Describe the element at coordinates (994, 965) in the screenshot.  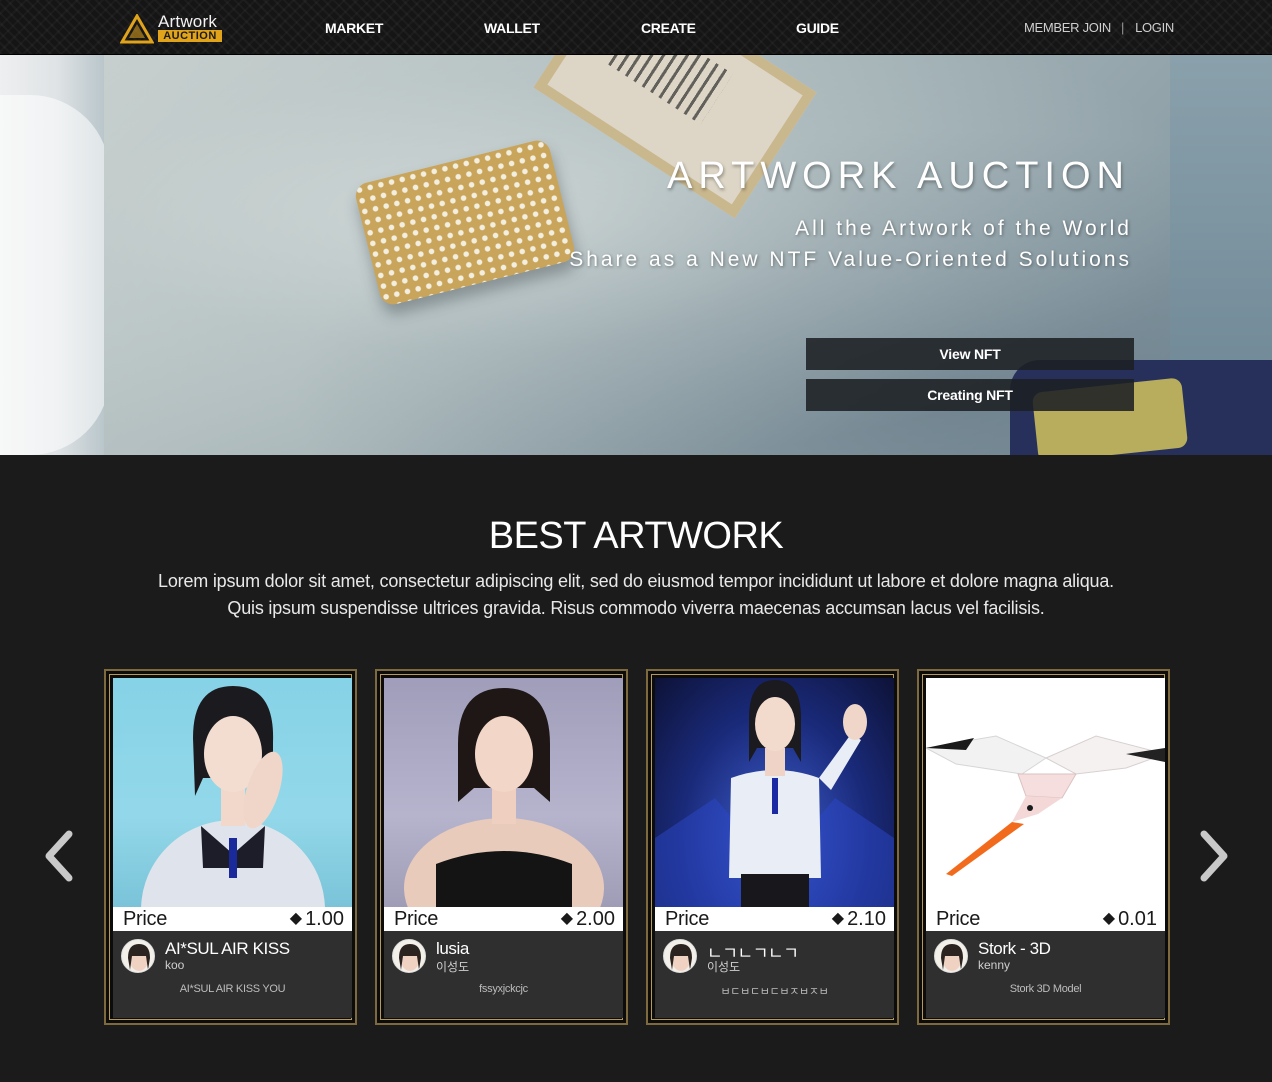
I see `artwork-creator: kenny` at that location.